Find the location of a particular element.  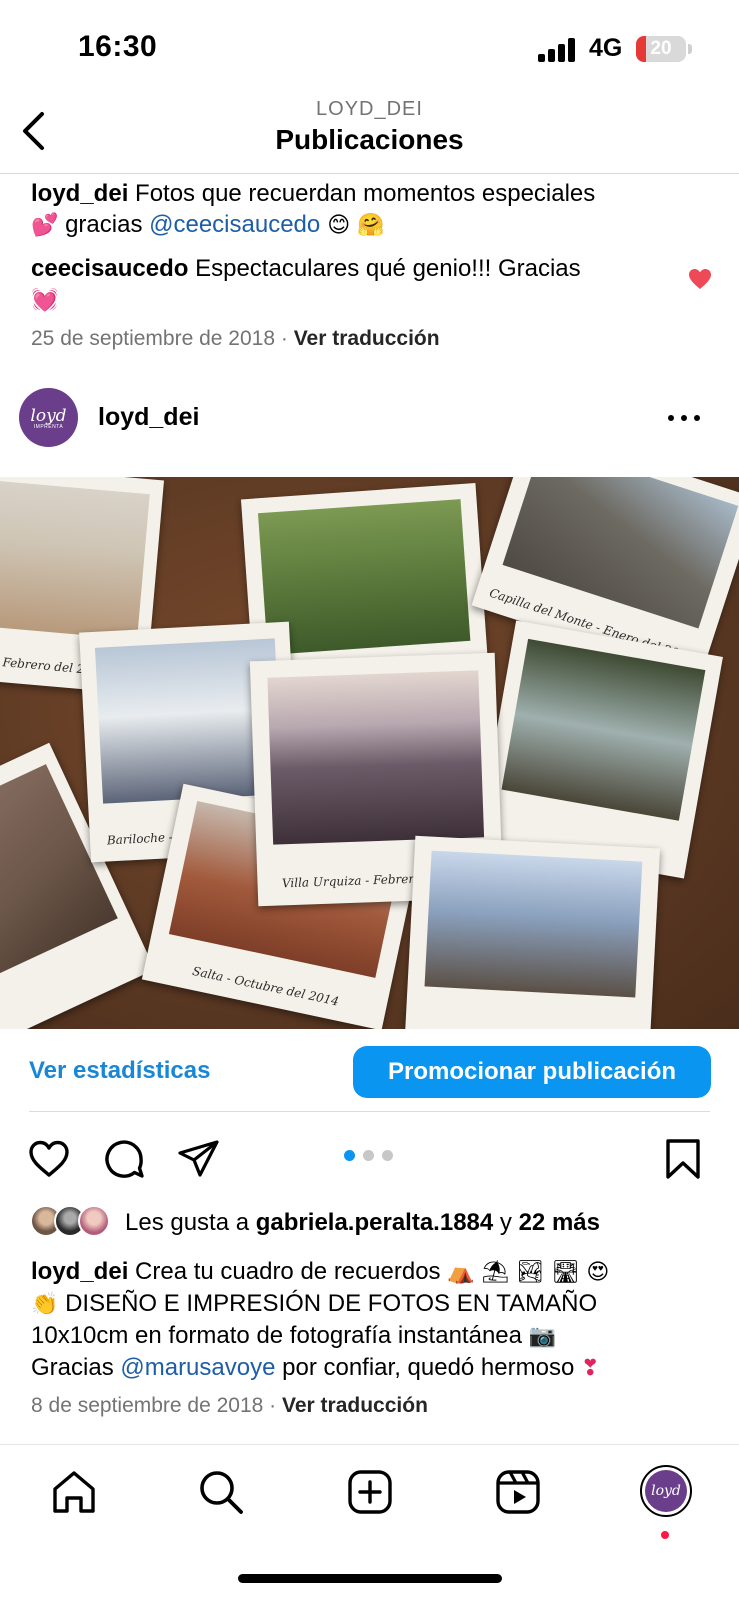

search-icon is located at coordinates (221, 1492).